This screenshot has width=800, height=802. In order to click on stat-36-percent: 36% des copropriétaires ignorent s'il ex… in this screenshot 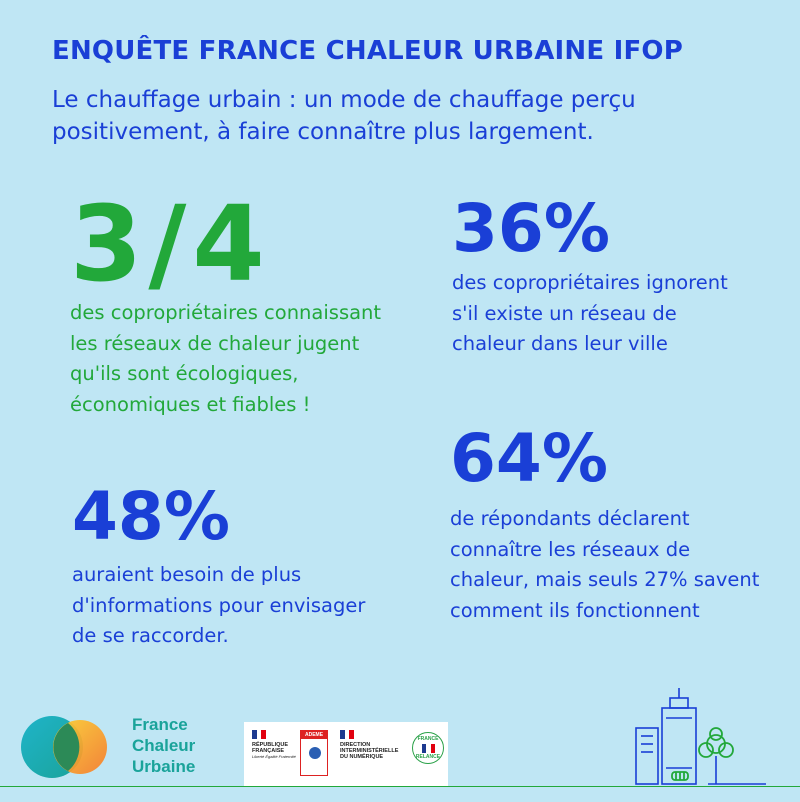, I will do `click(602, 278)`.